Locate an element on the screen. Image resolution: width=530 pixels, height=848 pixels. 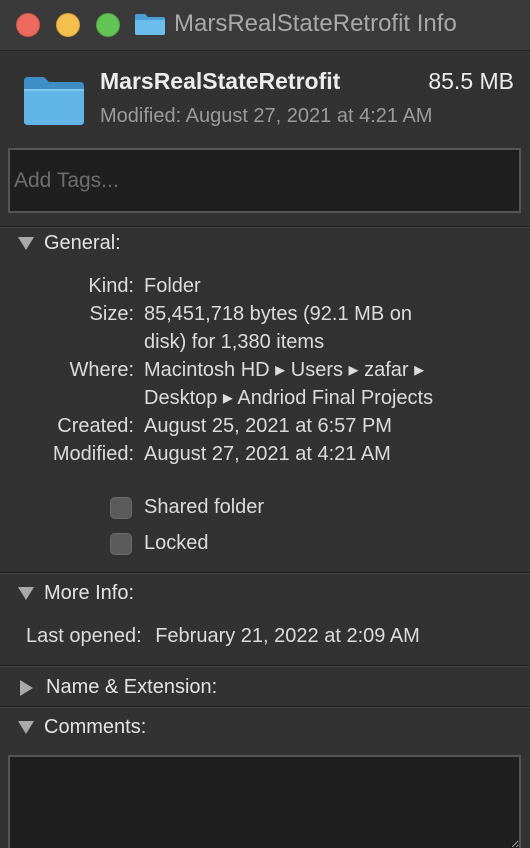
name-extension-title: Name & Extension: is located at coordinates (132, 687).